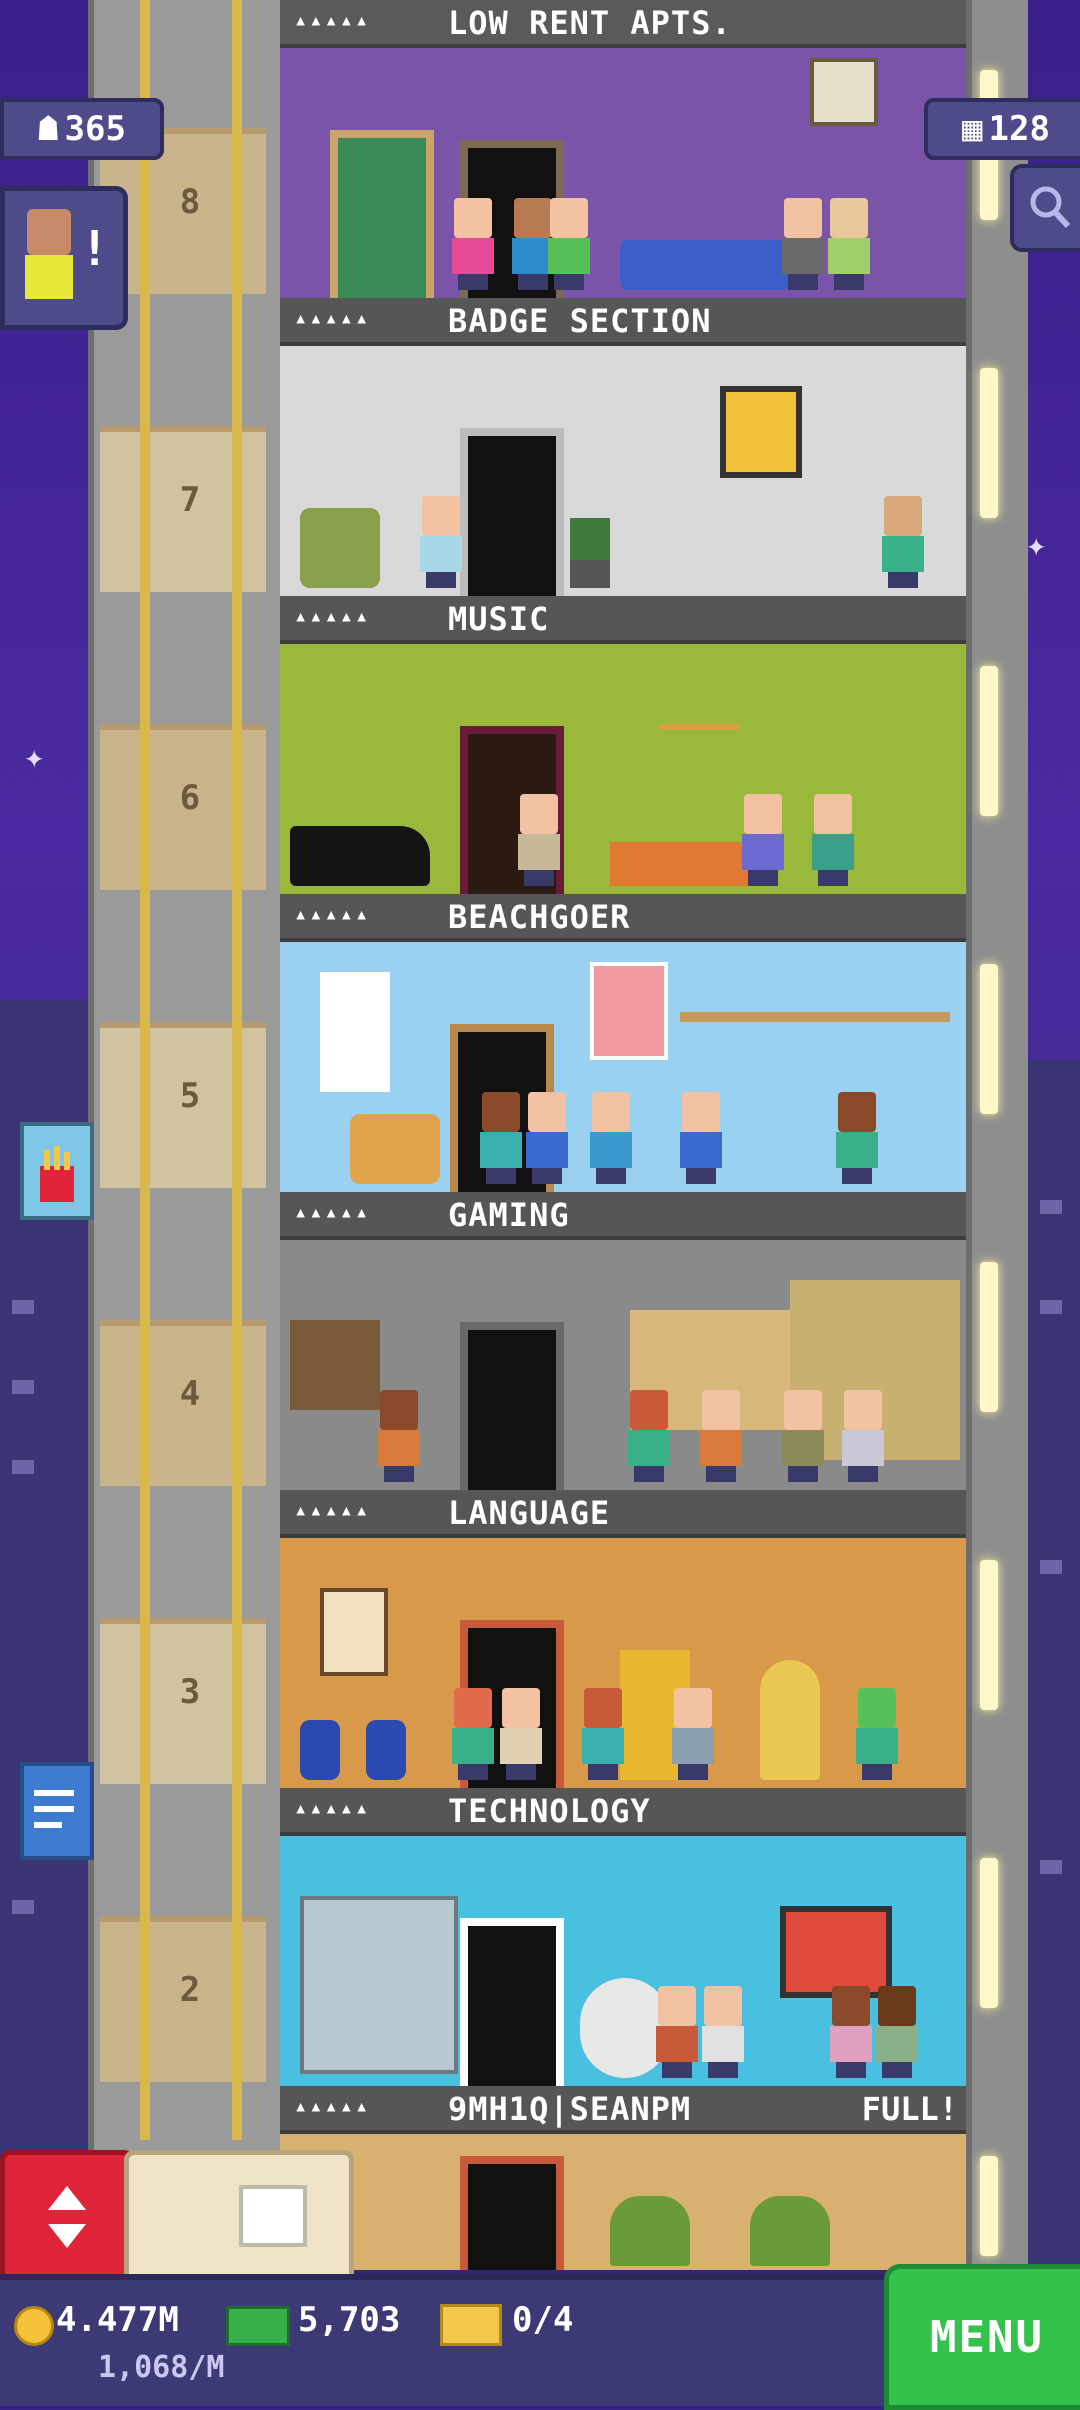  Describe the element at coordinates (543, 2320) in the screenshot. I see `ticket-count: 0/4` at that location.